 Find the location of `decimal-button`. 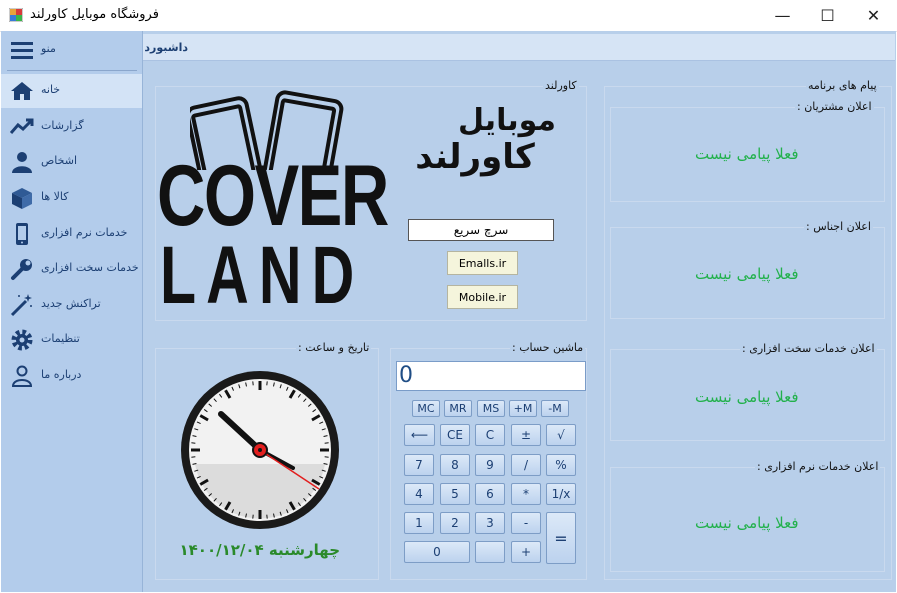

decimal-button is located at coordinates (490, 552).